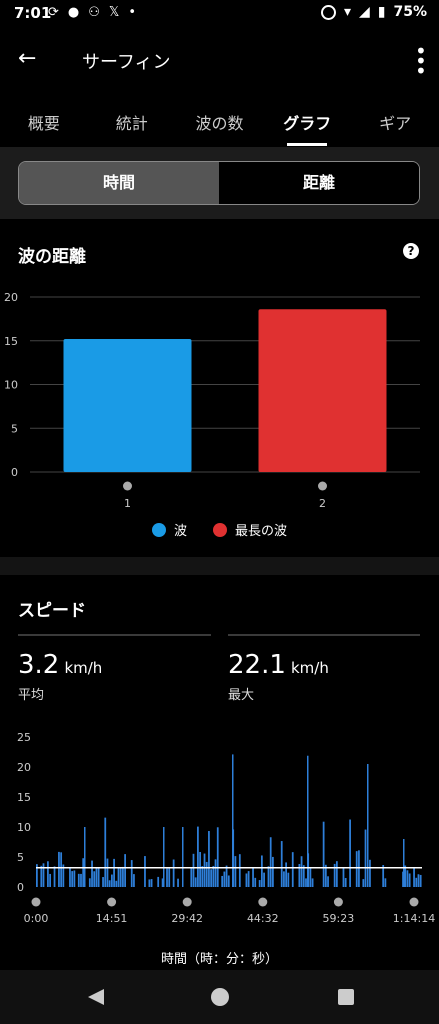 This screenshot has height=1024, width=439. What do you see at coordinates (322, 503) in the screenshot?
I see `wave-xtick-label: 2` at bounding box center [322, 503].